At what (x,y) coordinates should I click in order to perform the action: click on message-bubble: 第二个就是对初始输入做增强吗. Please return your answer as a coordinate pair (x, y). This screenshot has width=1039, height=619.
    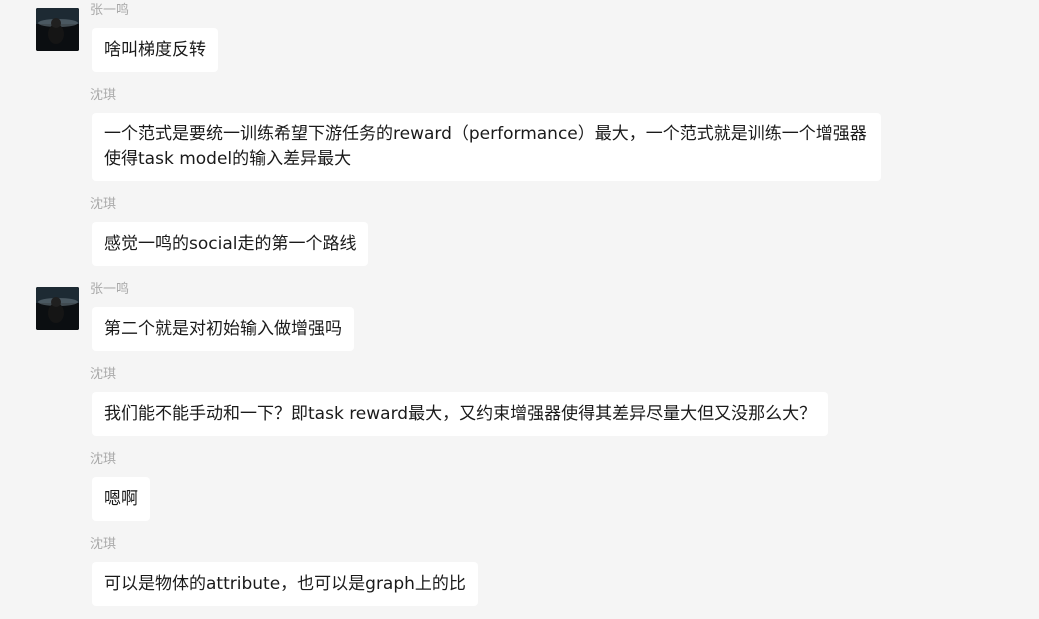
    Looking at the image, I should click on (223, 329).